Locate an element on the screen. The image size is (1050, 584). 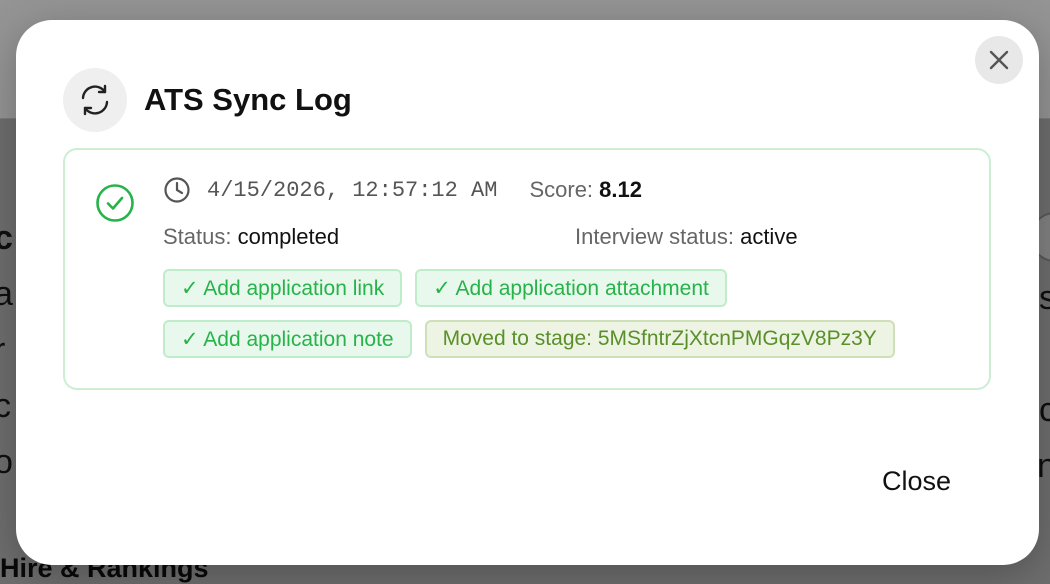
interview-status-label: Interview status: is located at coordinates (654, 236).